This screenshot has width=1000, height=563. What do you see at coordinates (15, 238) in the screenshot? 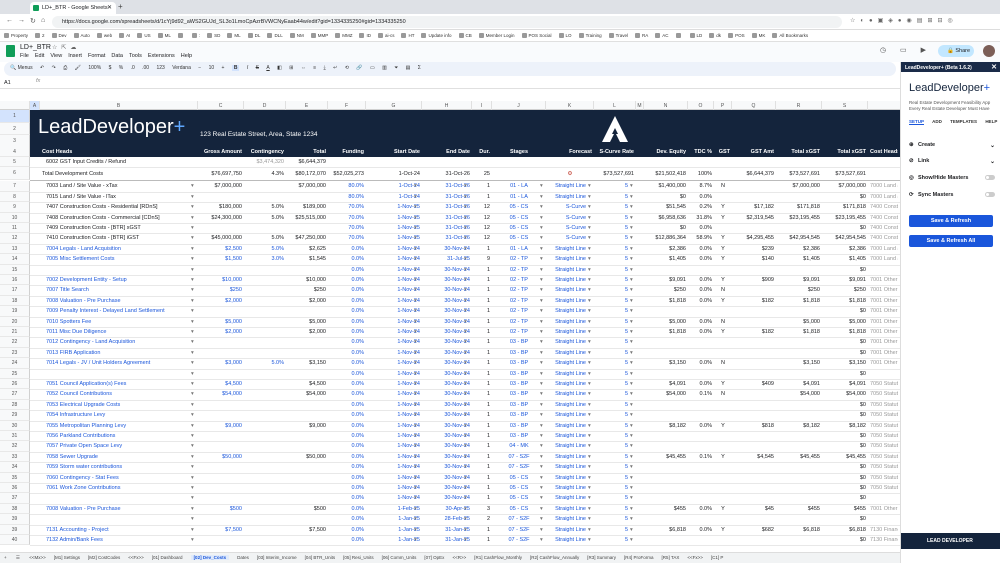
I see `row-header: 12` at bounding box center [15, 238].